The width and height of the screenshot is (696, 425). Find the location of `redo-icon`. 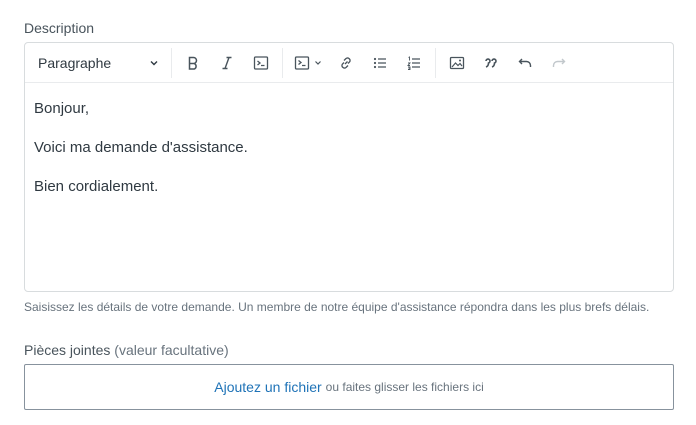

redo-icon is located at coordinates (559, 62).